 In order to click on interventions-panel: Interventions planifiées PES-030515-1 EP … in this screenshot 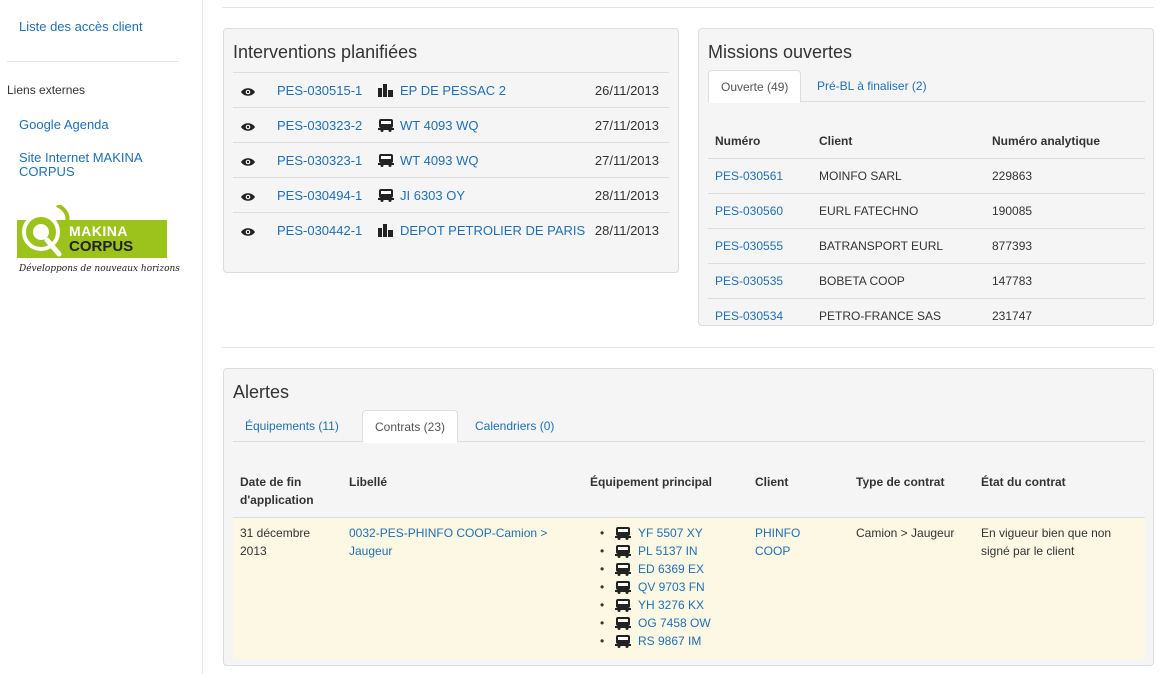, I will do `click(451, 150)`.